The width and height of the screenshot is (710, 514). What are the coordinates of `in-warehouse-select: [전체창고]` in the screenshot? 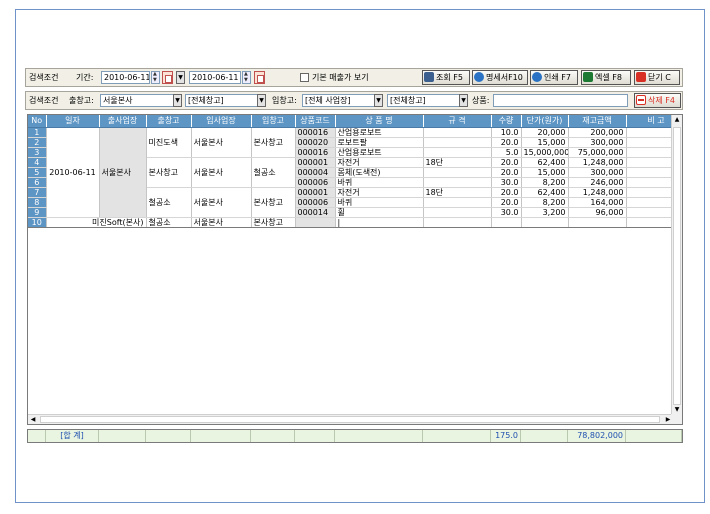 It's located at (427, 100).